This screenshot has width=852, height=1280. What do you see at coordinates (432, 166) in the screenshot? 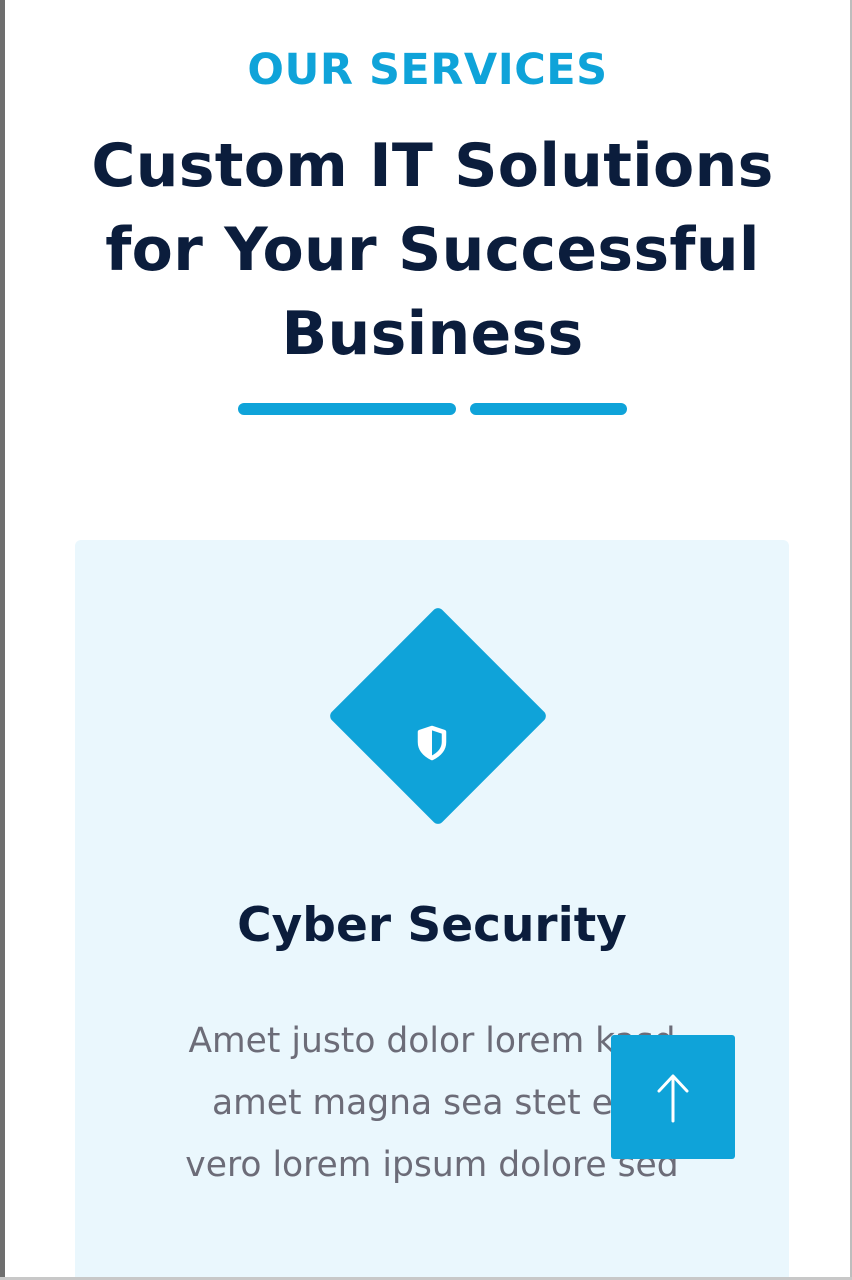
I see `section-title-line: Custom IT Solutions` at bounding box center [432, 166].